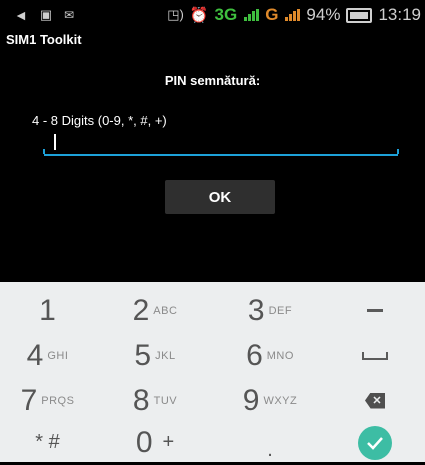 This screenshot has width=425, height=465. Describe the element at coordinates (251, 400) in the screenshot. I see `key-digit: 9` at that location.